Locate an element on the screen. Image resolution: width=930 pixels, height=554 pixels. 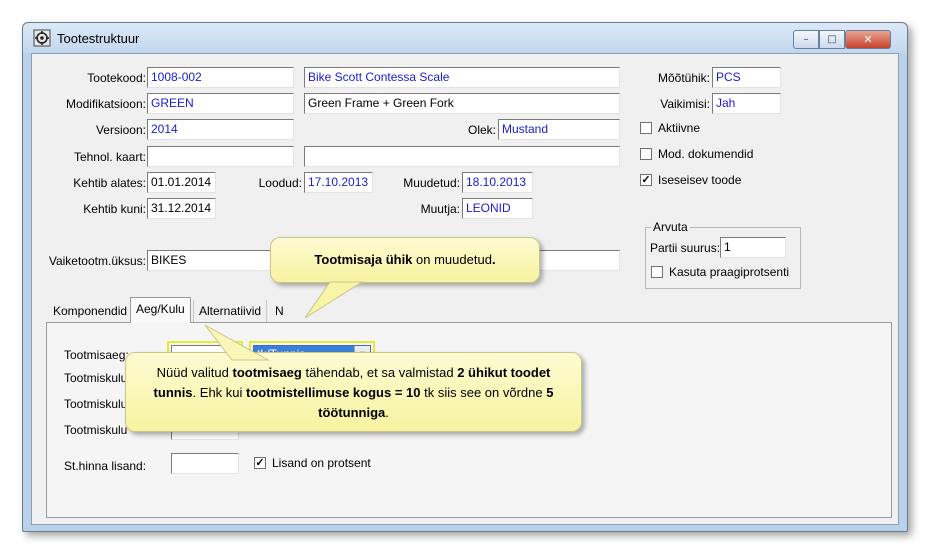
callout-bottom-t2: tähendab, et sa valmistad is located at coordinates (379, 372).